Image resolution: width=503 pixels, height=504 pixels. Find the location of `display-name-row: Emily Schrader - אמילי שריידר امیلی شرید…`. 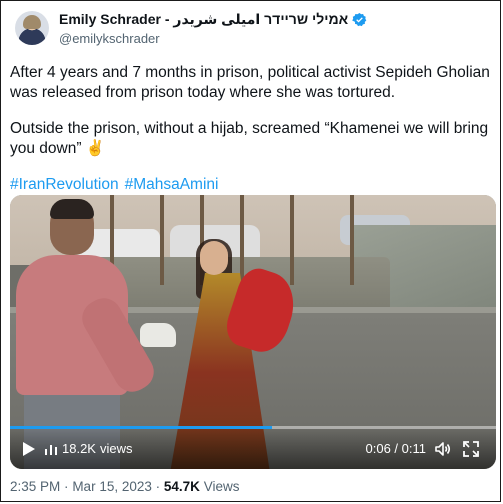

display-name-row: Emily Schrader - אמילי שריידר امیلی شرید… is located at coordinates (213, 19).